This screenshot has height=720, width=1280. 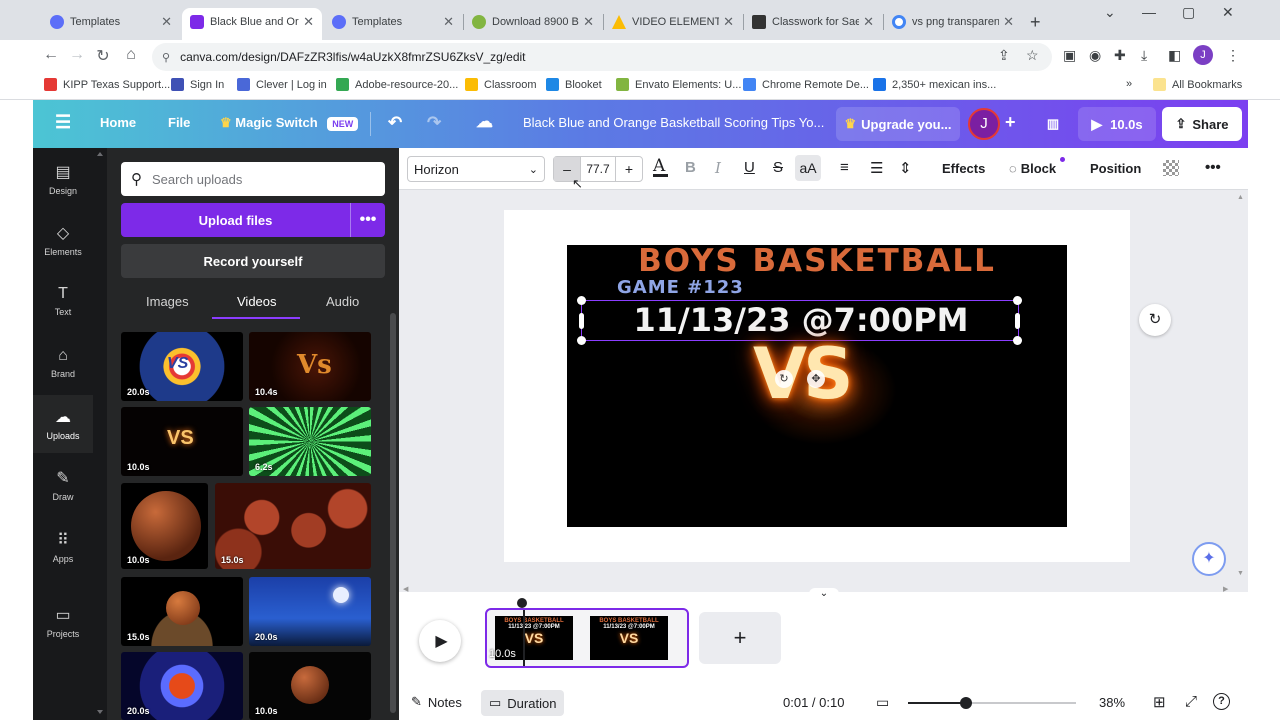 What do you see at coordinates (63, 547) in the screenshot?
I see `rail-apps: ⠿ Apps` at bounding box center [63, 547].